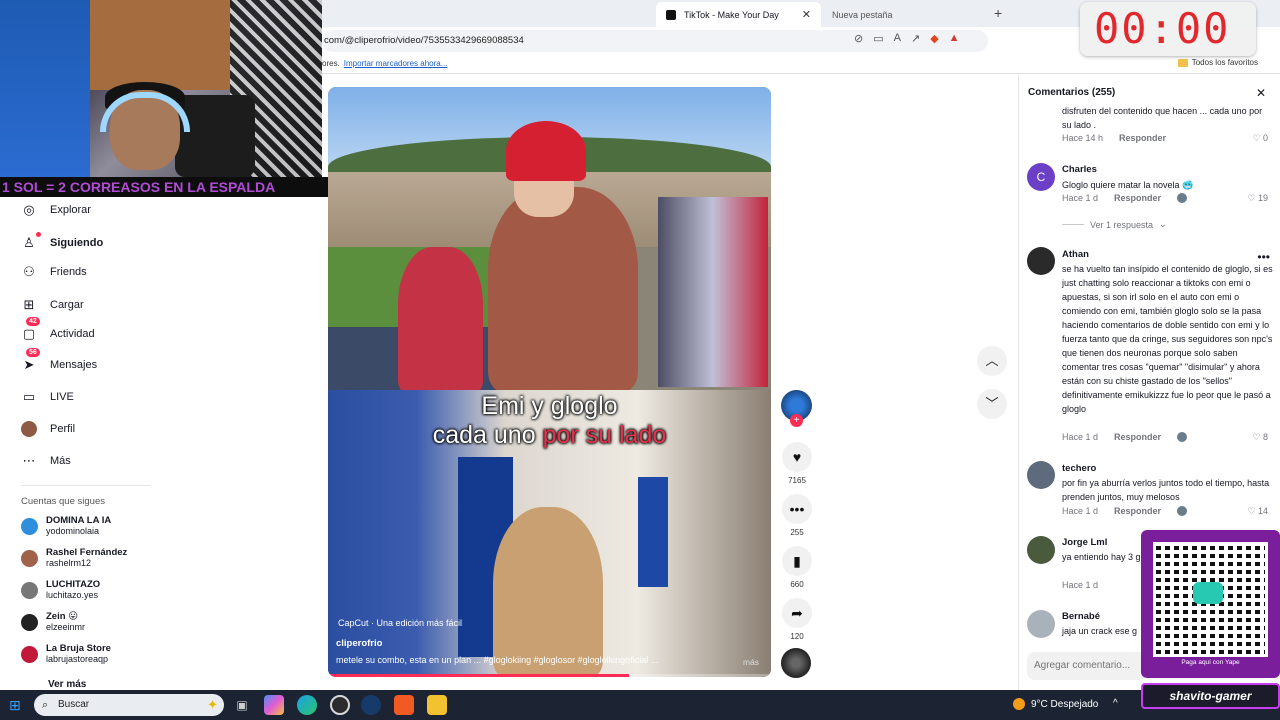 The width and height of the screenshot is (1280, 720). What do you see at coordinates (907, 38) in the screenshot?
I see `address-bar-icons: ⊘ ▭ A ↗ ◆ ▲` at bounding box center [907, 38].